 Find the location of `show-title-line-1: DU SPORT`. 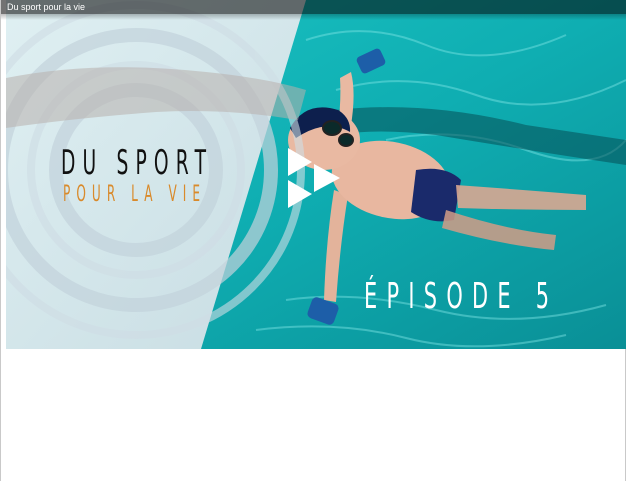

show-title-line-1: DU SPORT is located at coordinates (137, 163).